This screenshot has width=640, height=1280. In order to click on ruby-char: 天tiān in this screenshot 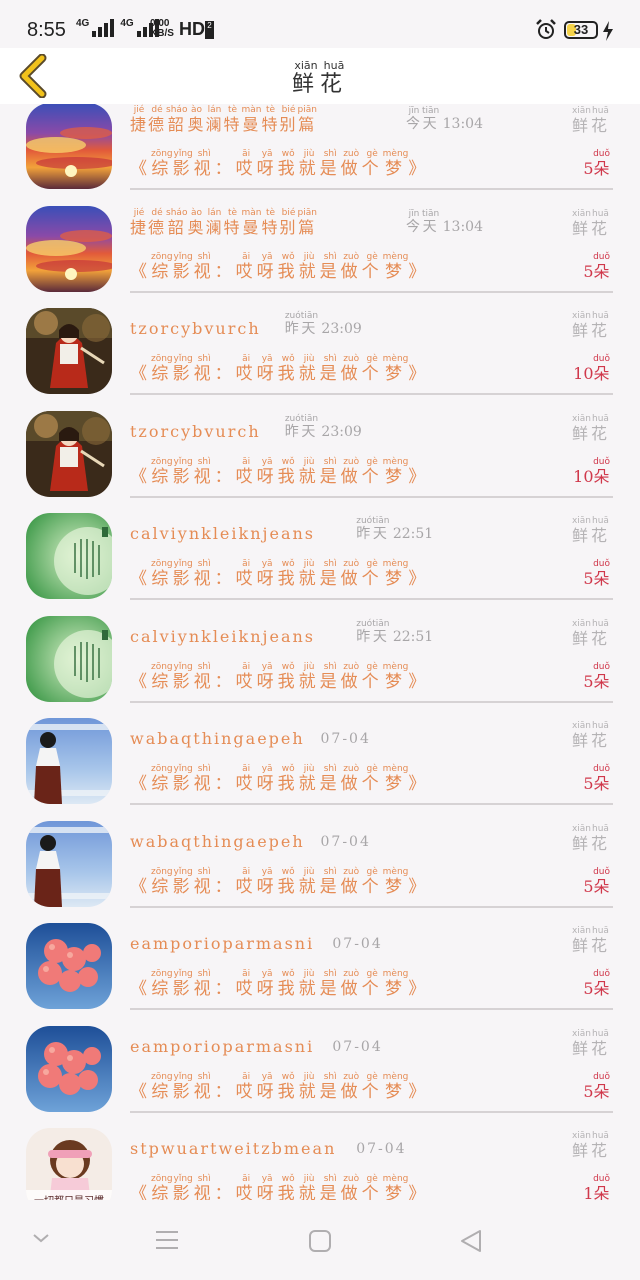, I will do `click(430, 222)`.